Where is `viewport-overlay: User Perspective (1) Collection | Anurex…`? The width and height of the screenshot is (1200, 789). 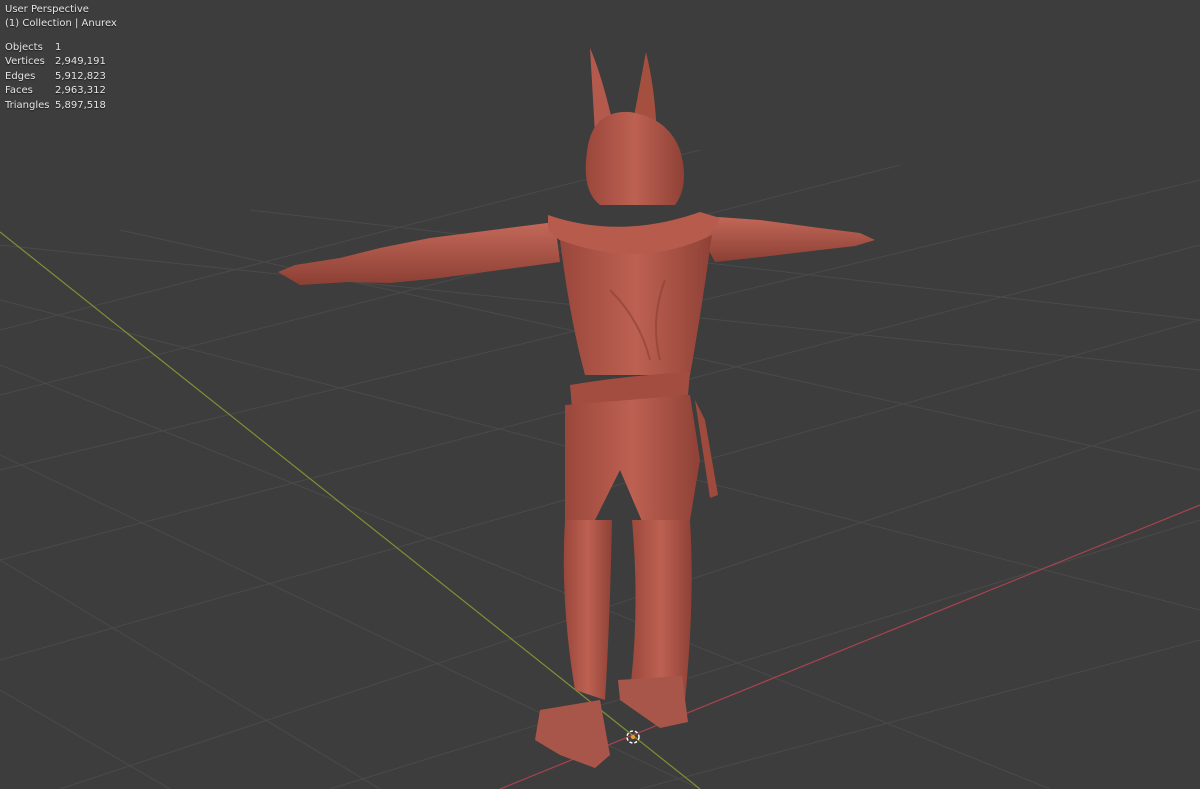 viewport-overlay: User Perspective (1) Collection | Anurex… is located at coordinates (61, 58).